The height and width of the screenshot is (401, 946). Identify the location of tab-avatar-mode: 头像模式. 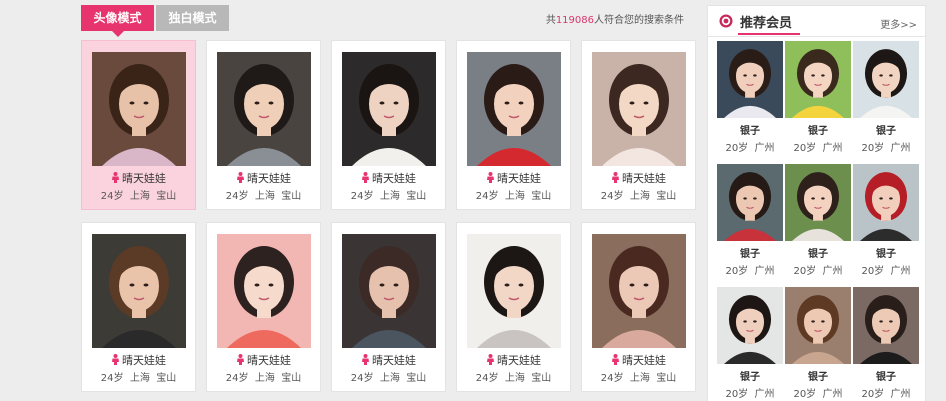
(117, 21).